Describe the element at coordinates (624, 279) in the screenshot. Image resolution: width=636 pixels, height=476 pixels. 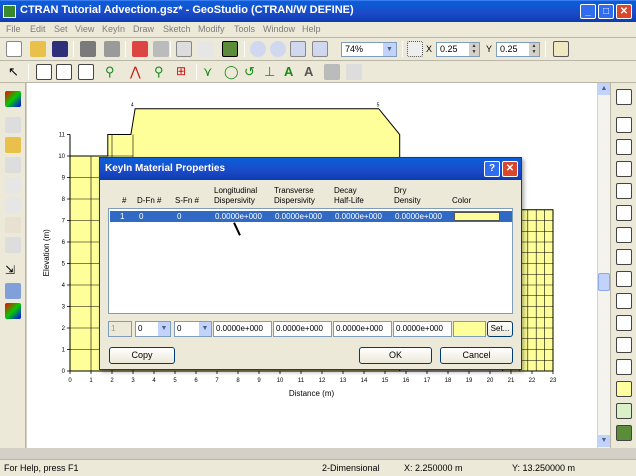
I see `materials-view-icon` at that location.